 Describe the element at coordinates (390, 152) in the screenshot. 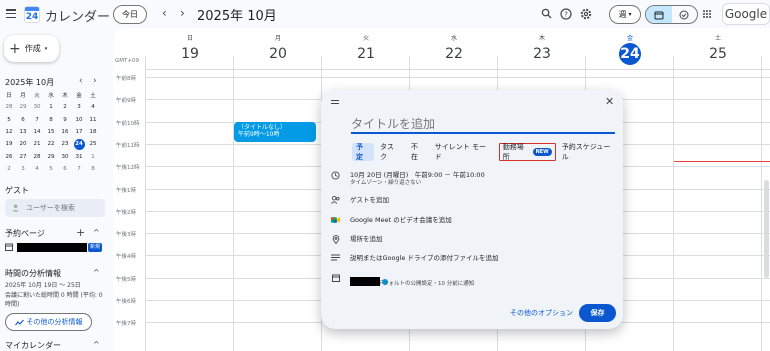

I see `tab-task: タスク` at that location.